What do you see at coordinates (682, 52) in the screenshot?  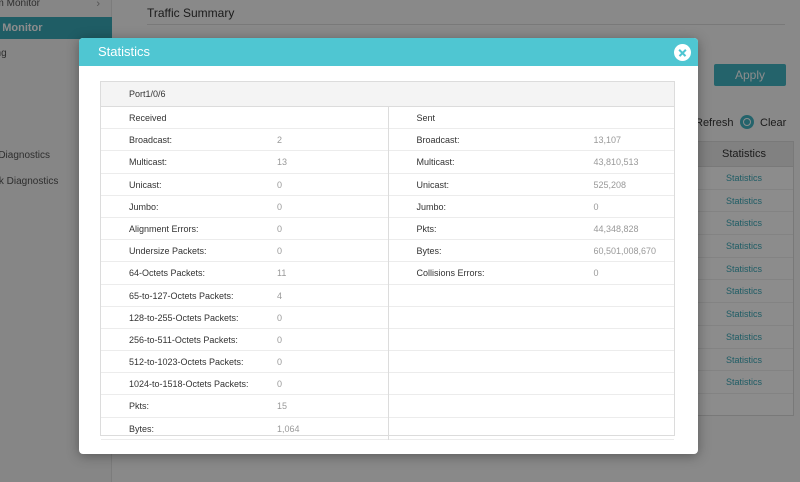 I see `close-icon` at bounding box center [682, 52].